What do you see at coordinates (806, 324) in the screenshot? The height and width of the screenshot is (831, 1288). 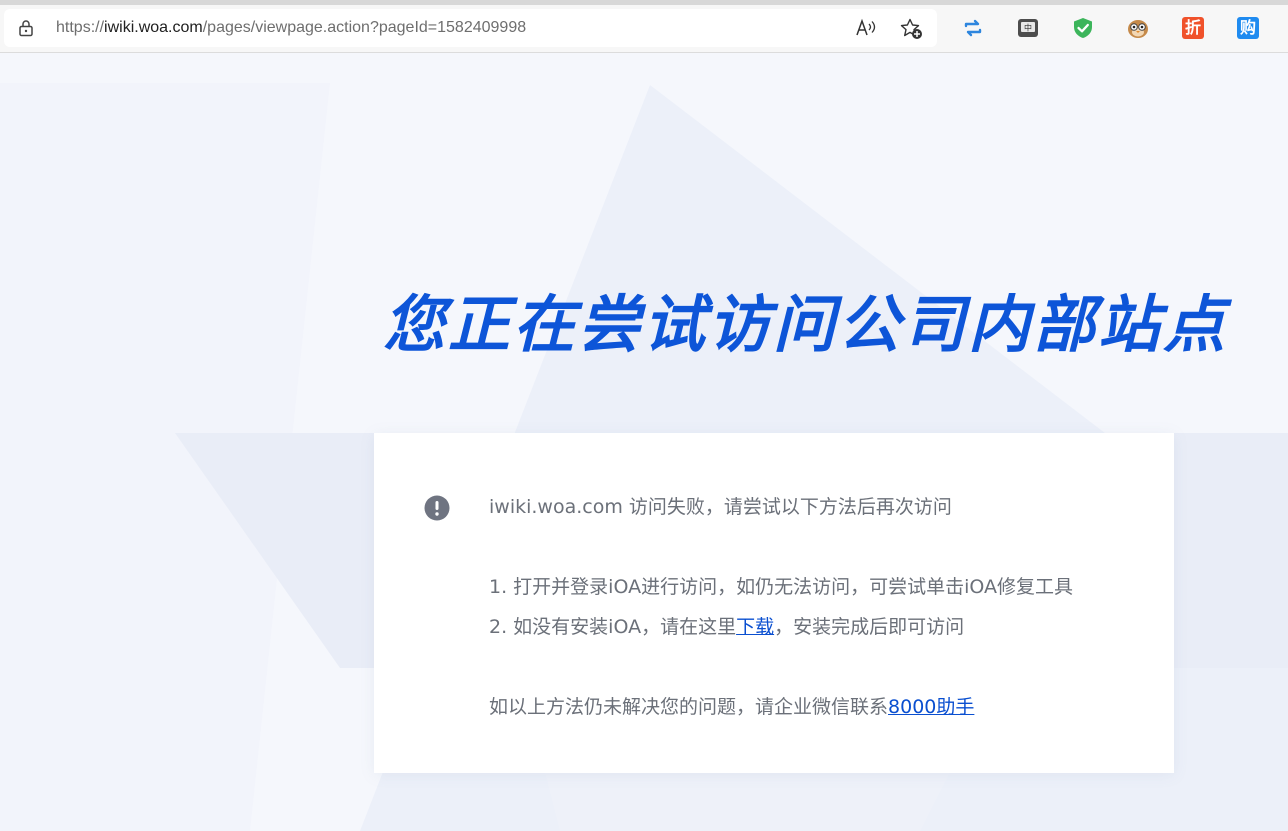 I see `page-heading: 您正在尝试访问公司内部站点` at bounding box center [806, 324].